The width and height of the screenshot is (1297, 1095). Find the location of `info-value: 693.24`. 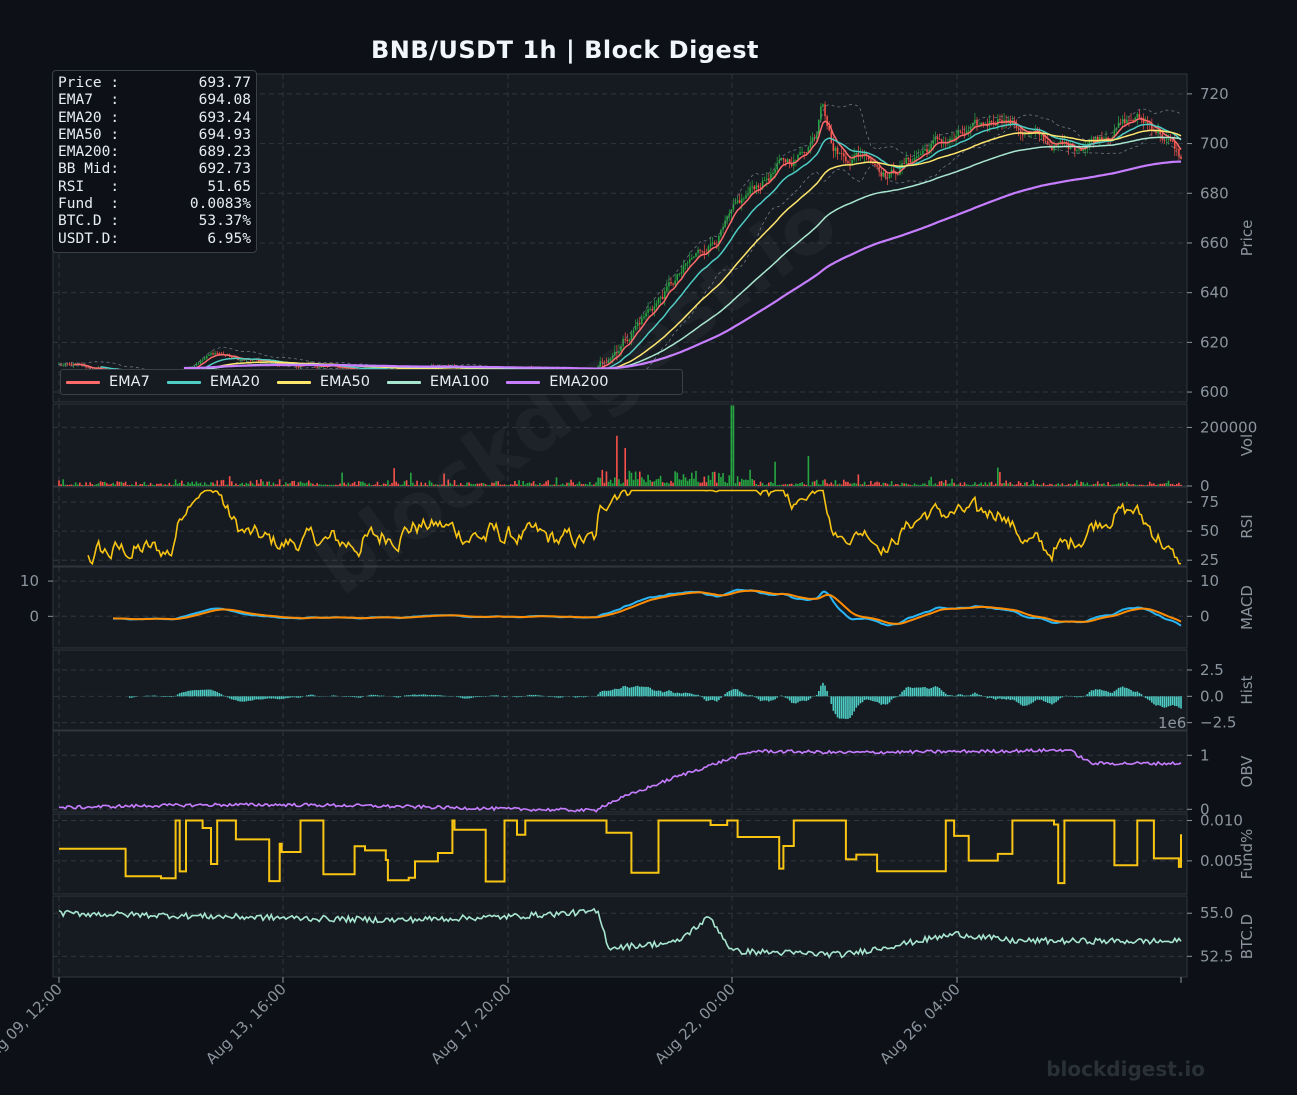

info-value: 693.24 is located at coordinates (224, 117).